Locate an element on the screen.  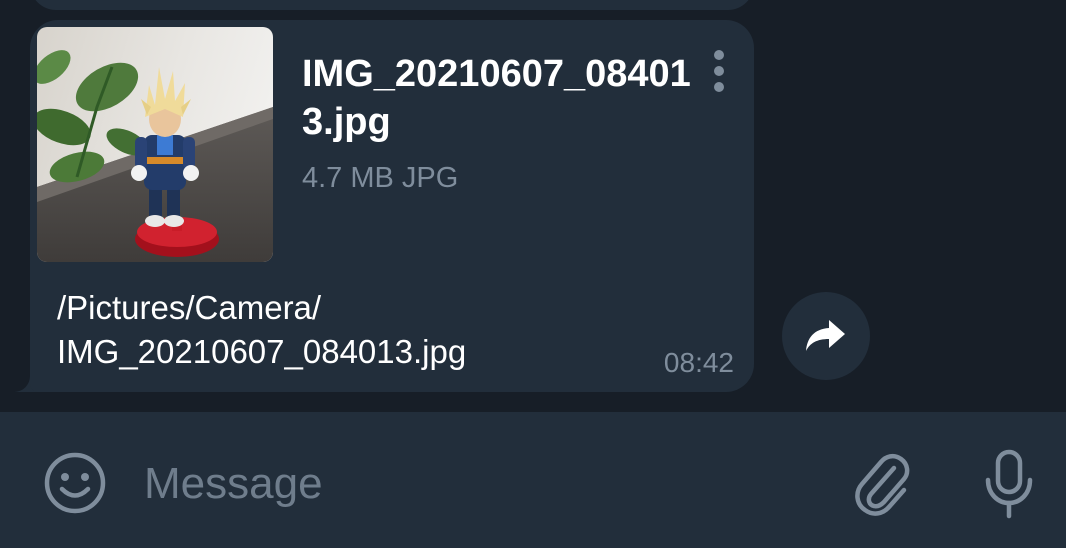
microphone-icon is located at coordinates (1009, 484).